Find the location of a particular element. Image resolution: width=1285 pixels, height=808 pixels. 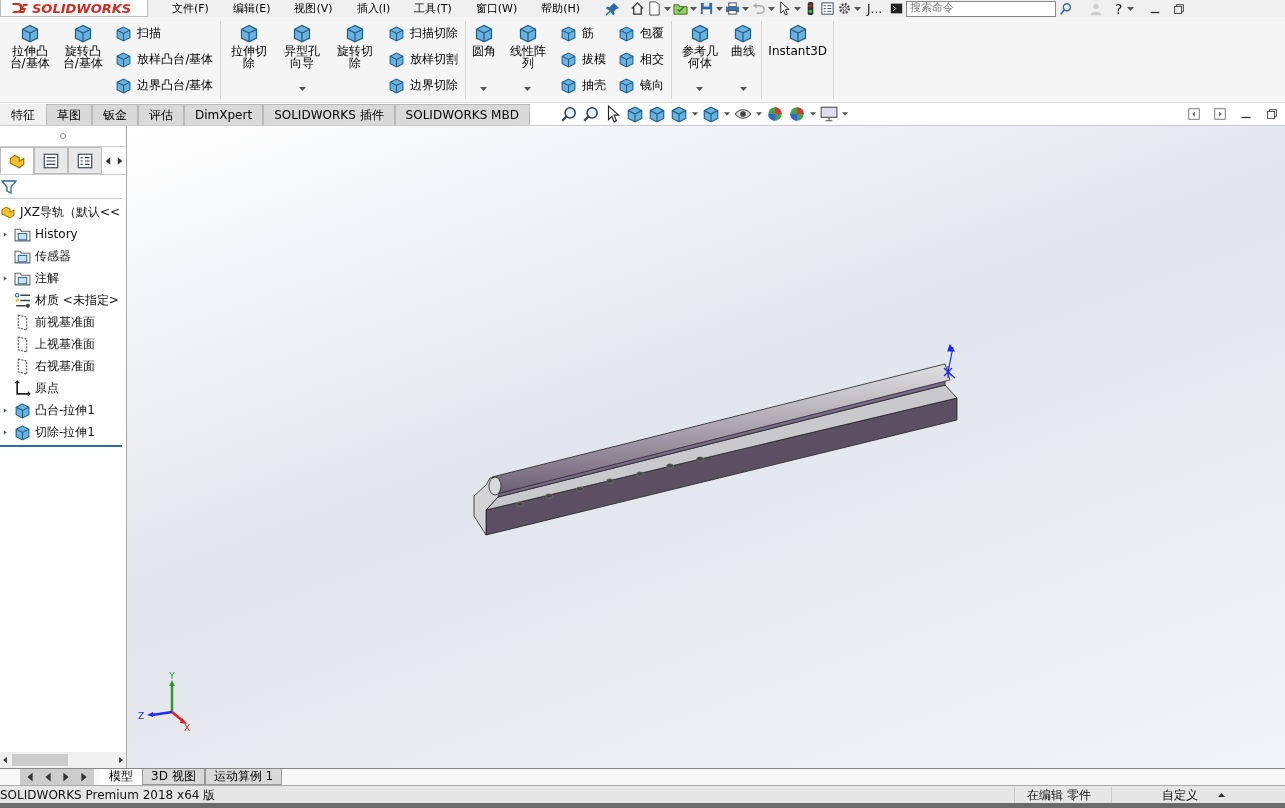

command-tab: 评估 is located at coordinates (161, 114).